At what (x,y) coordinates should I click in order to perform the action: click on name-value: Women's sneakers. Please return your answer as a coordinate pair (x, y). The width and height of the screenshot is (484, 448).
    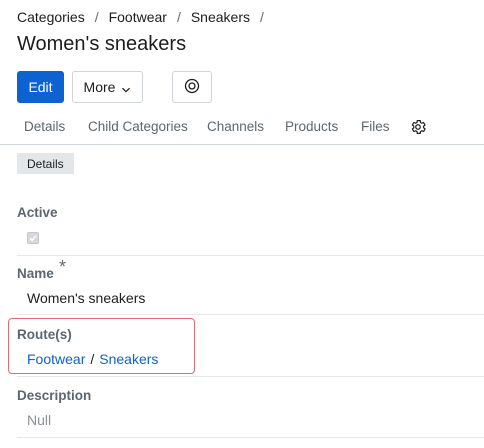
    Looking at the image, I should click on (86, 298).